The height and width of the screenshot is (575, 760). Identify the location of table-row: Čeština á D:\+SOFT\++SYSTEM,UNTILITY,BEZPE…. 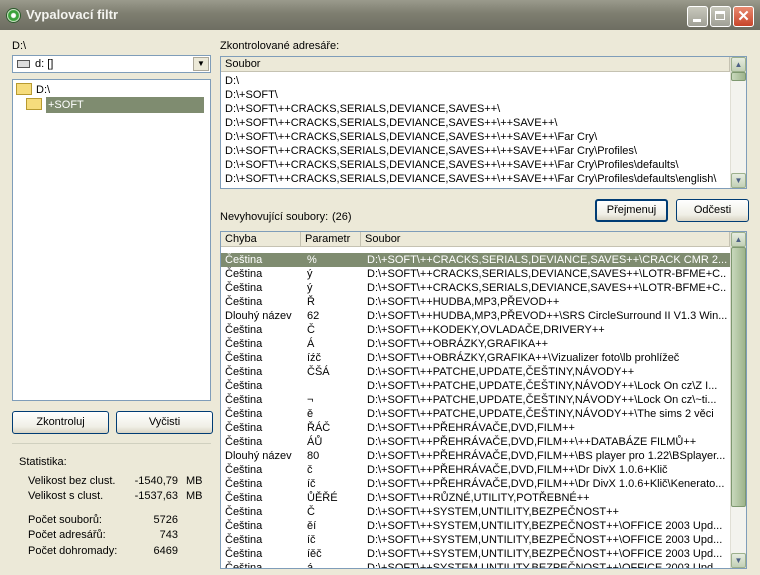
(475, 564).